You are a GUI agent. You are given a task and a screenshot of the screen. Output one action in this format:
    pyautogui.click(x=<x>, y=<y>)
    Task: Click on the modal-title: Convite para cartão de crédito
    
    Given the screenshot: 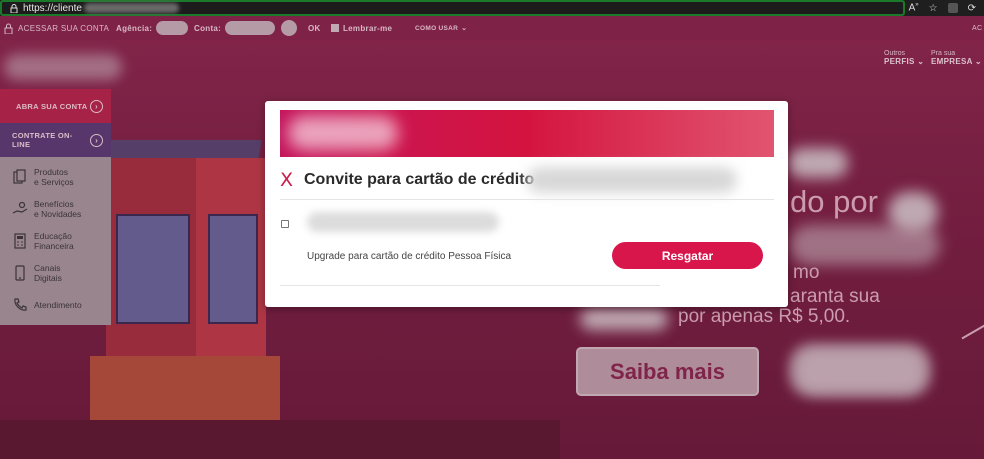 What is the action you would take?
    pyautogui.click(x=419, y=179)
    